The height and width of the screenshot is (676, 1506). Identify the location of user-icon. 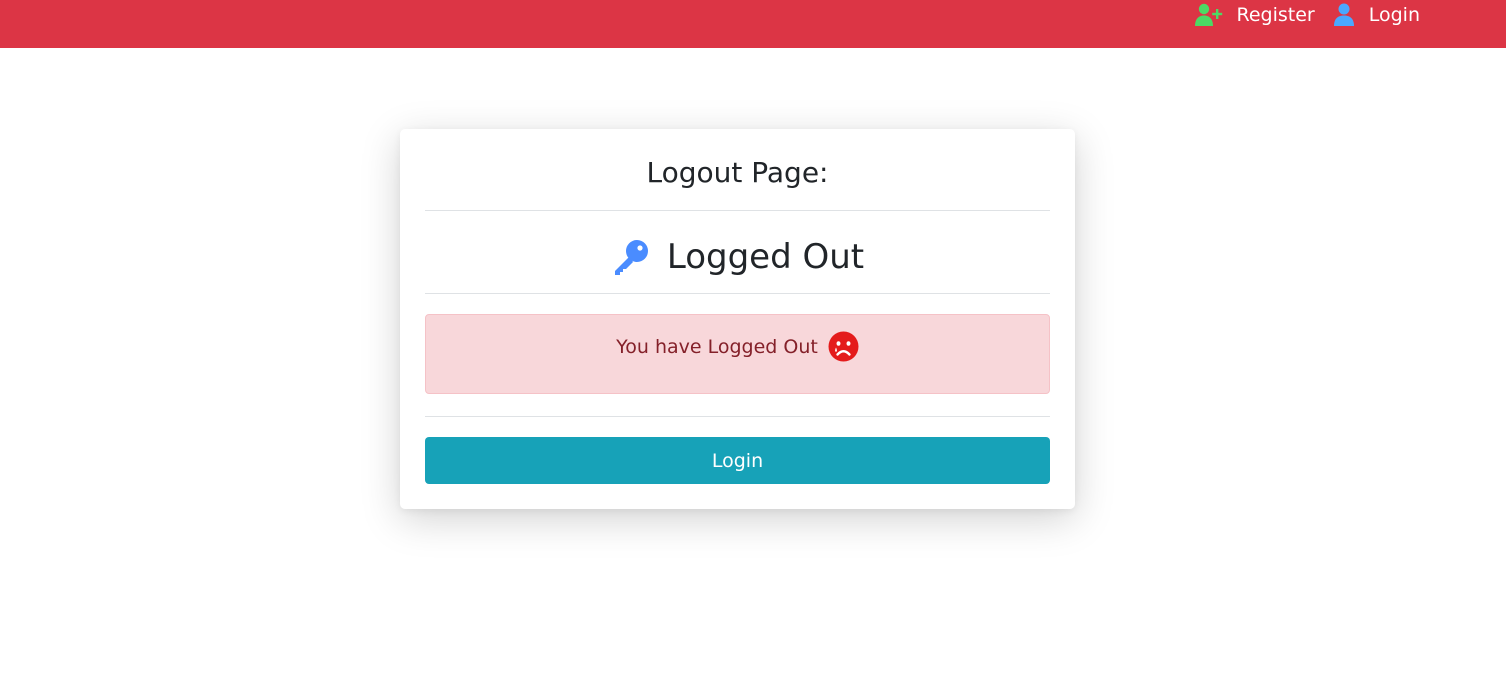
(1343, 14).